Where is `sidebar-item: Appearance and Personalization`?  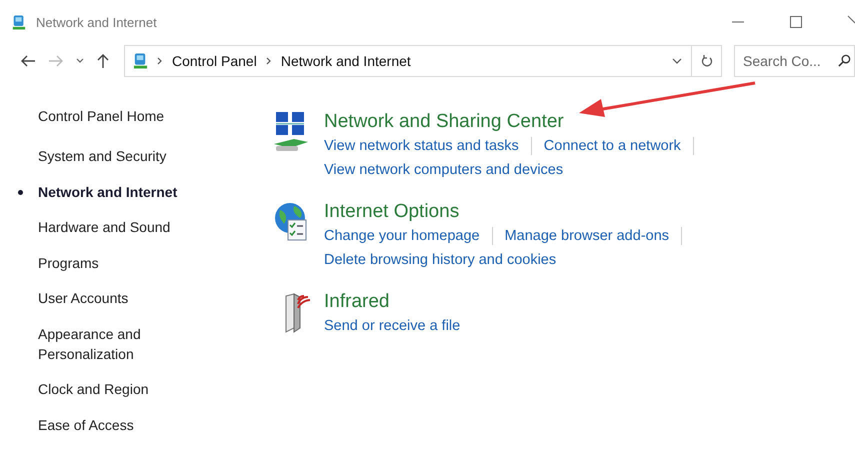
sidebar-item: Appearance and Personalization is located at coordinates (133, 344).